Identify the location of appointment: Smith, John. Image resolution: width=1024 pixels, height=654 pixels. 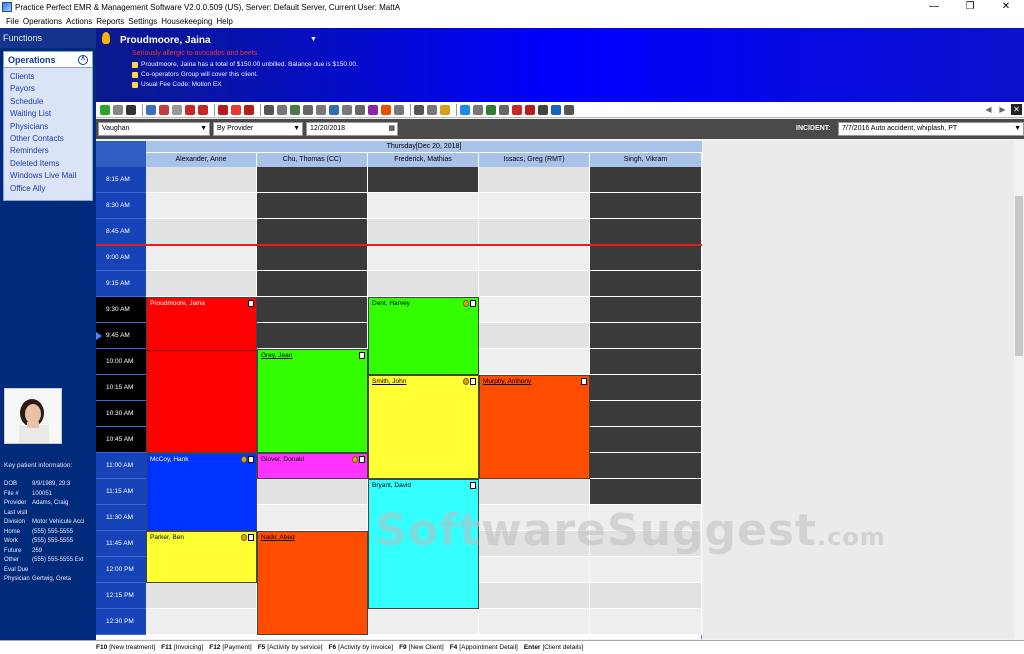
(423, 427).